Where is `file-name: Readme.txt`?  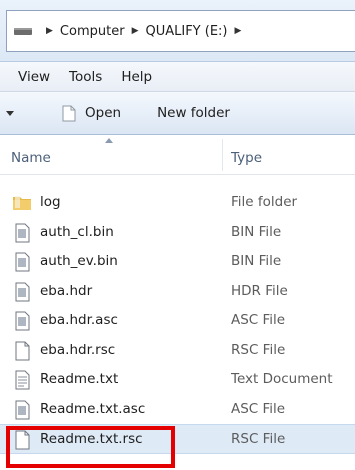
file-name: Readme.txt is located at coordinates (79, 379).